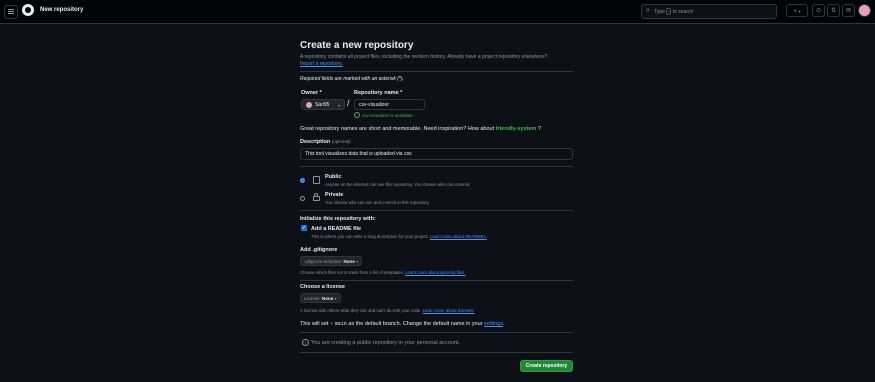 Image resolution: width=875 pixels, height=382 pixels. Describe the element at coordinates (319, 250) in the screenshot. I see `gitignore-heading: Add .gitignore` at that location.